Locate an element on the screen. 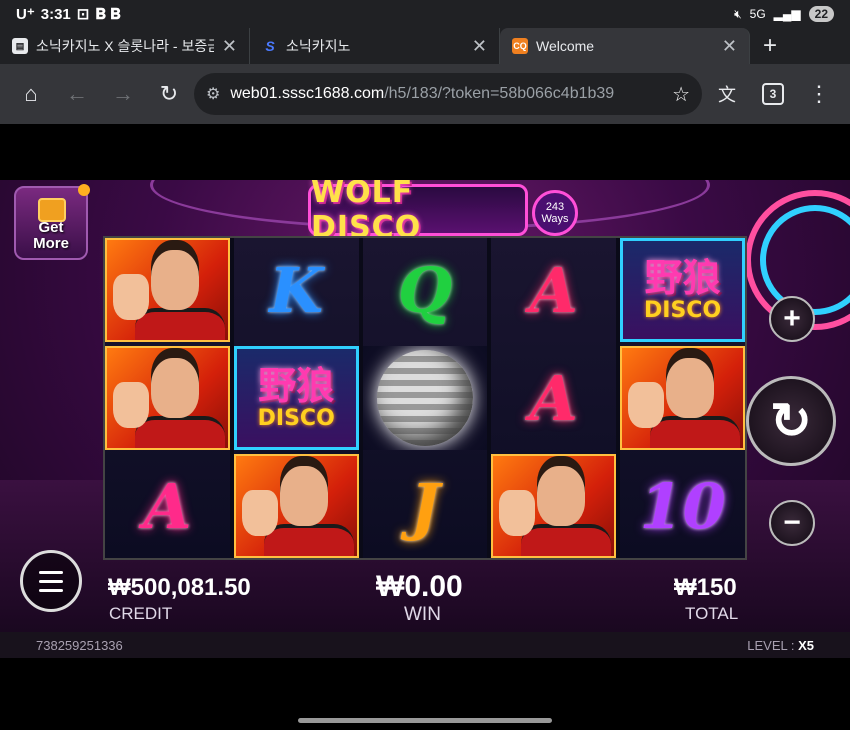 Image resolution: width=850 pixels, height=730 pixels. win-value: ₩0.00 is located at coordinates (419, 586).